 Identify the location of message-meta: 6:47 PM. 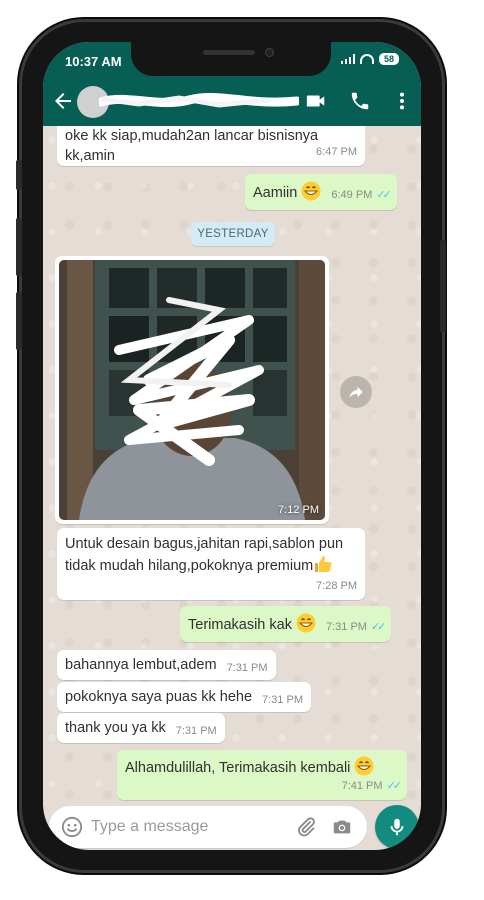
(336, 152).